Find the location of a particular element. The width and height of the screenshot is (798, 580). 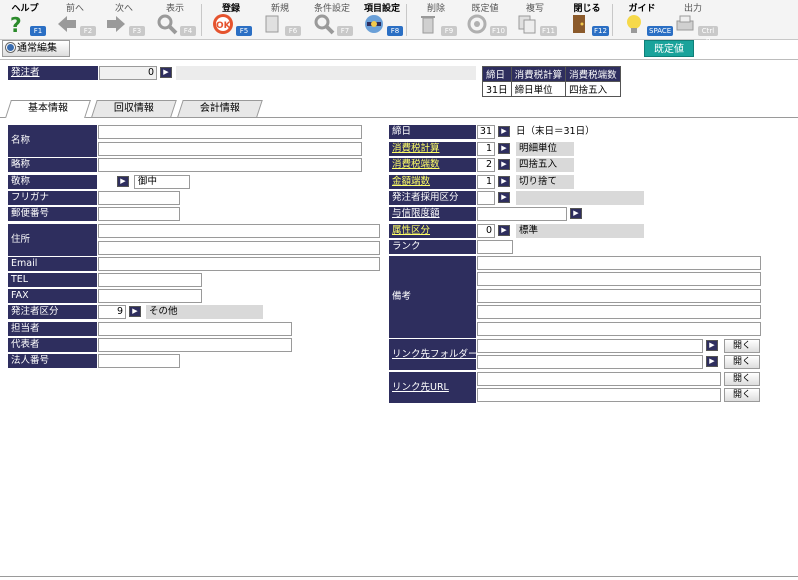

function-key-badge: F2 is located at coordinates (88, 31).